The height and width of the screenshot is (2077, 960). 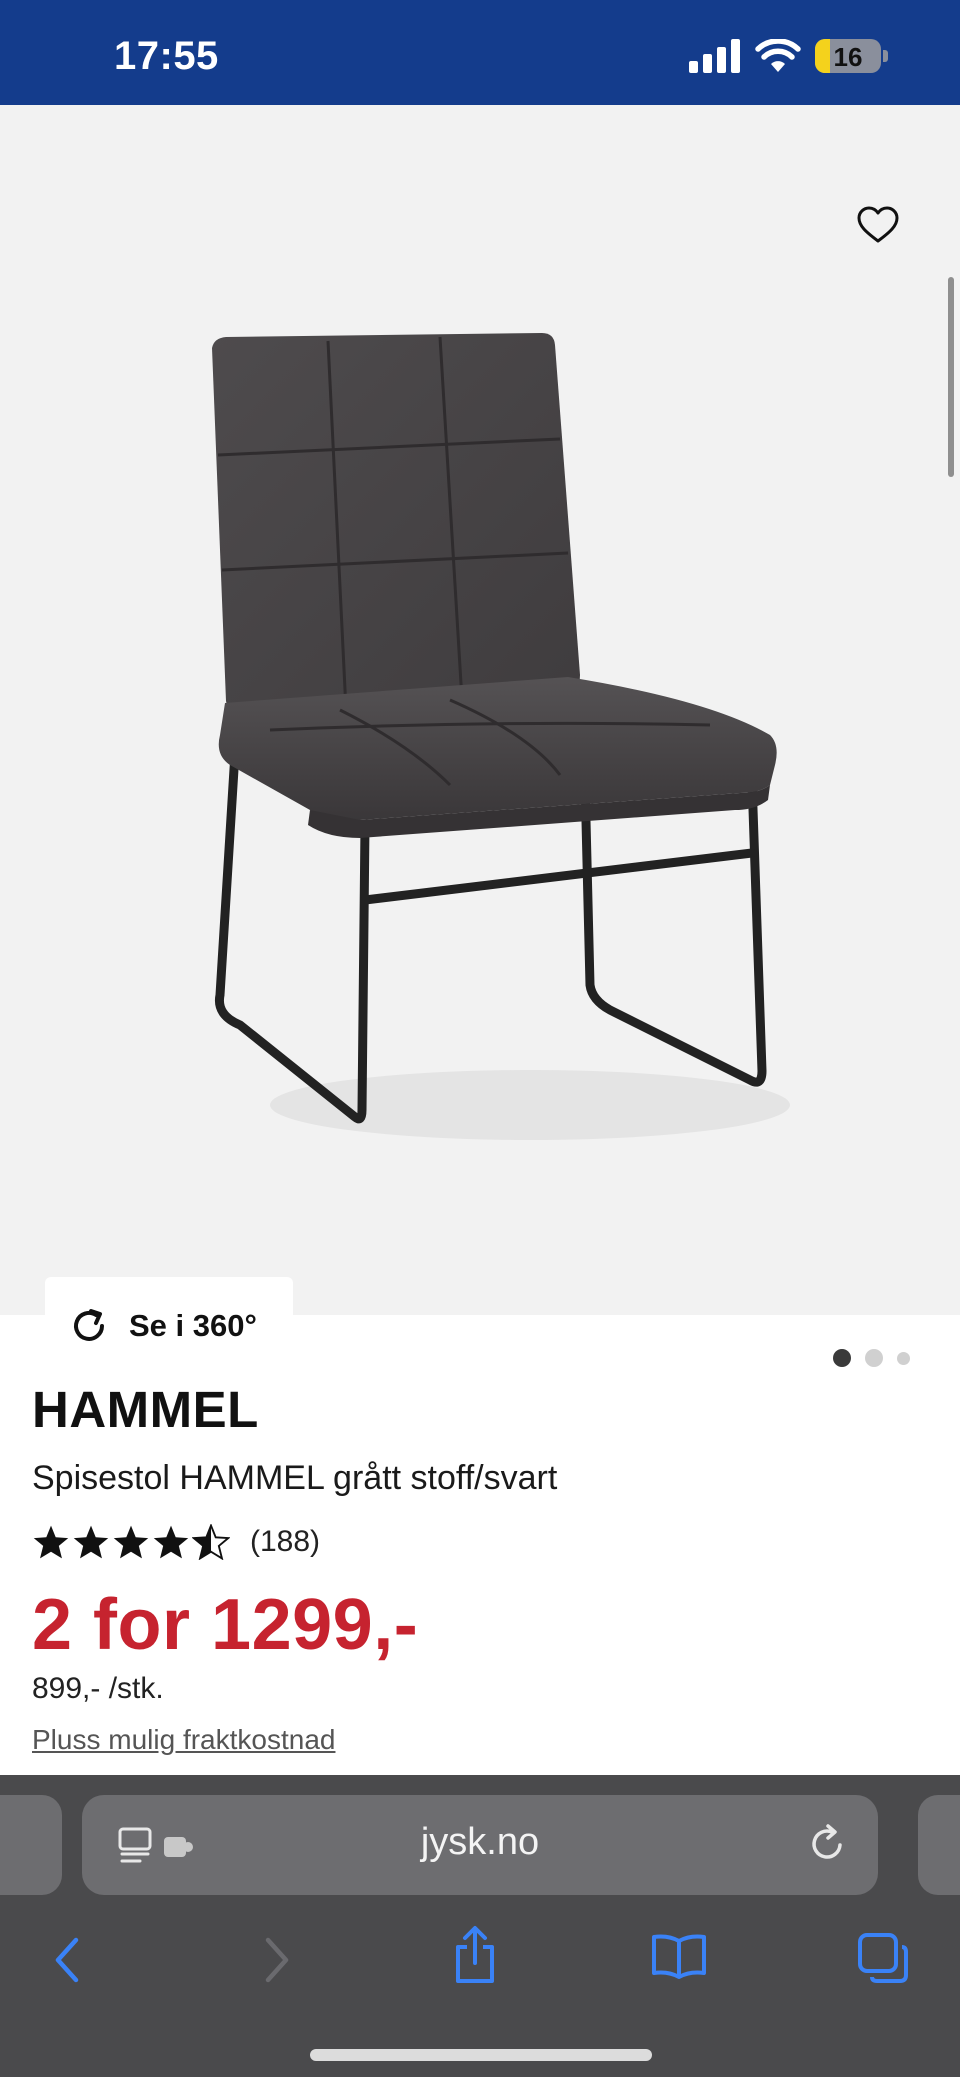 What do you see at coordinates (225, 1625) in the screenshot?
I see `product-price: 2 for 1299,-` at bounding box center [225, 1625].